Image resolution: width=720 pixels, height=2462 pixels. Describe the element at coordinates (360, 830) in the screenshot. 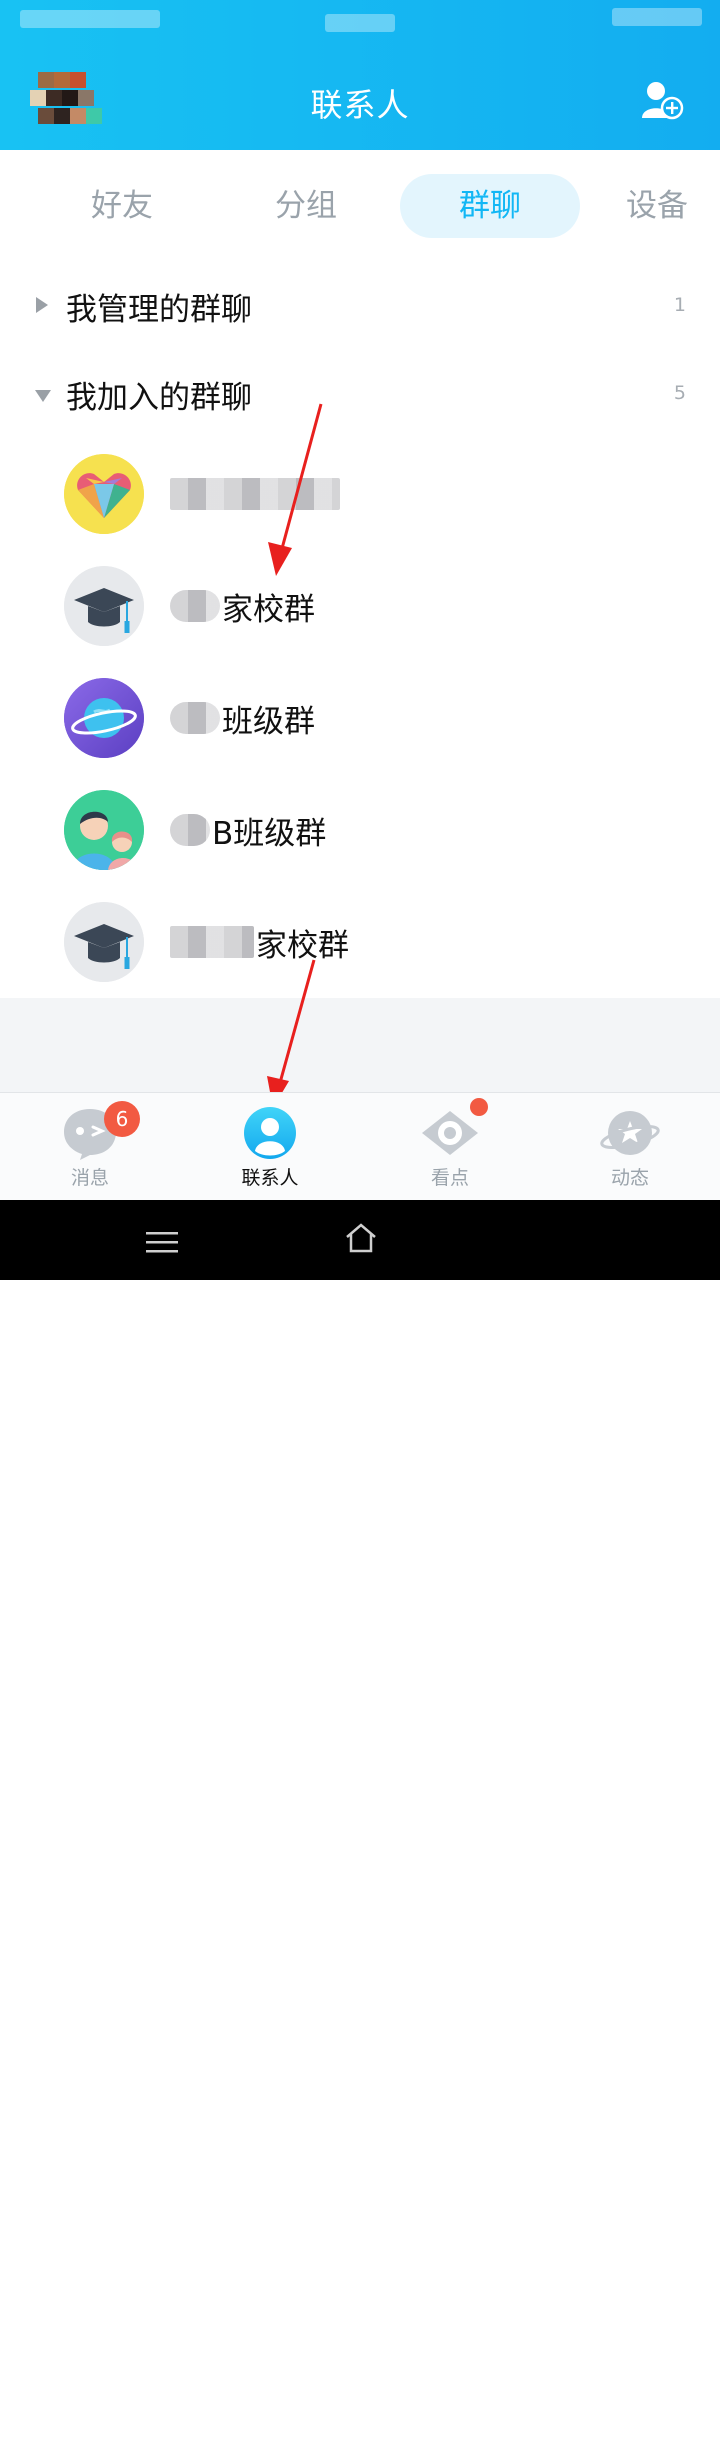

I see `group-row: B班级群` at that location.